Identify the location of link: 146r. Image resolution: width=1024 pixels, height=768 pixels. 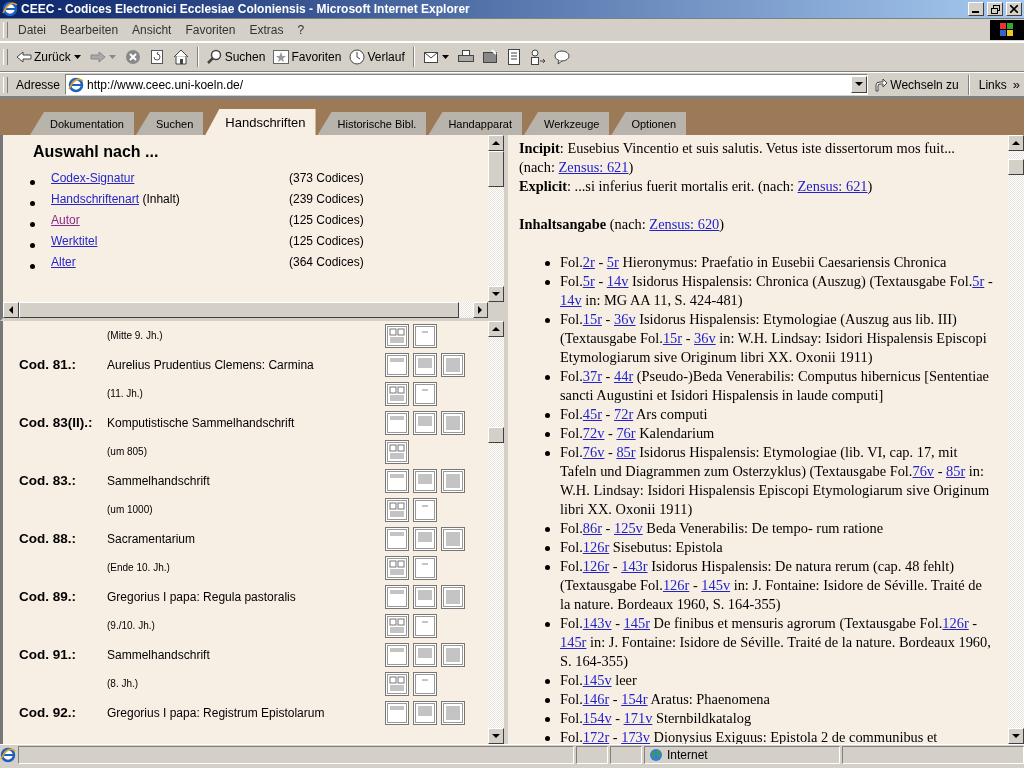
(596, 699).